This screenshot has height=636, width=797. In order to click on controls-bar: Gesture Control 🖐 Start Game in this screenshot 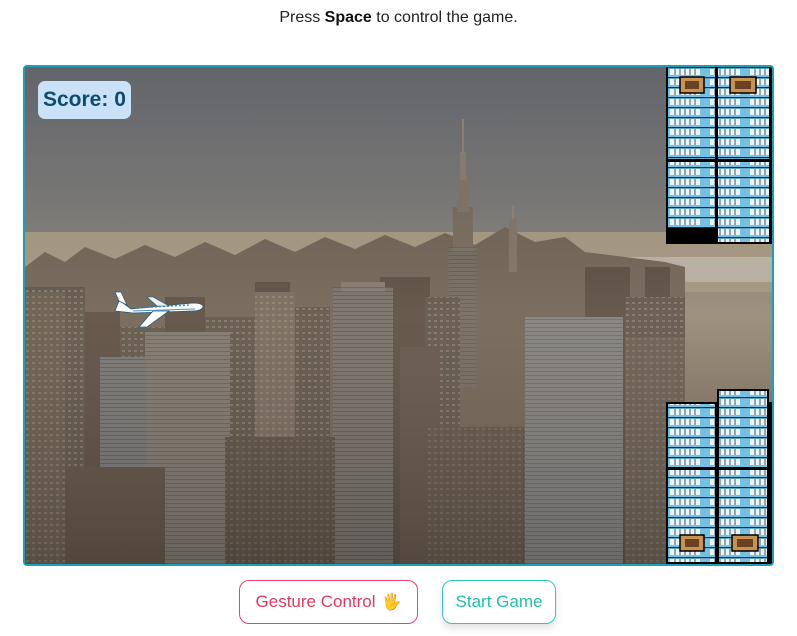, I will do `click(398, 604)`.